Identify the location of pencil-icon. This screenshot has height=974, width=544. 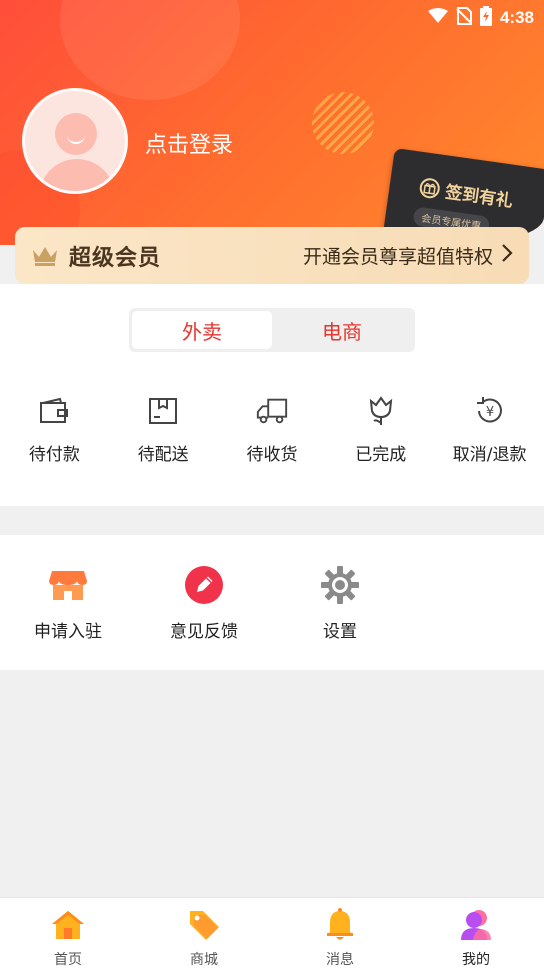
(204, 585).